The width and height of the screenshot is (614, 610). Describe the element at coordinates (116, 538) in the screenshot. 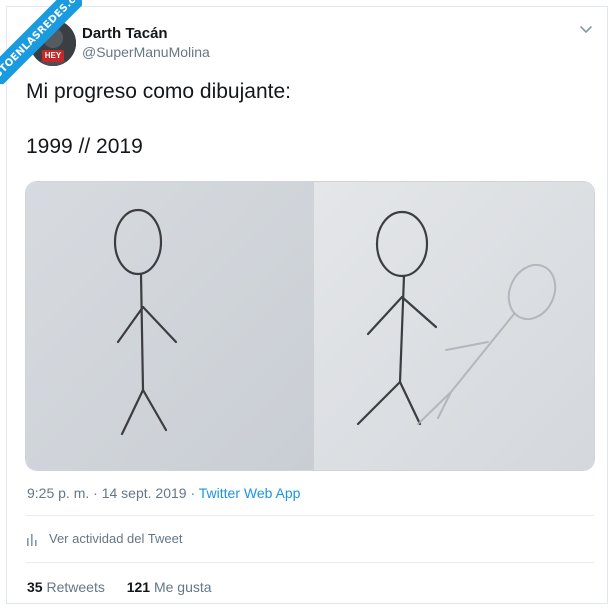

I see `activity-label: Ver actividad del Tweet` at that location.